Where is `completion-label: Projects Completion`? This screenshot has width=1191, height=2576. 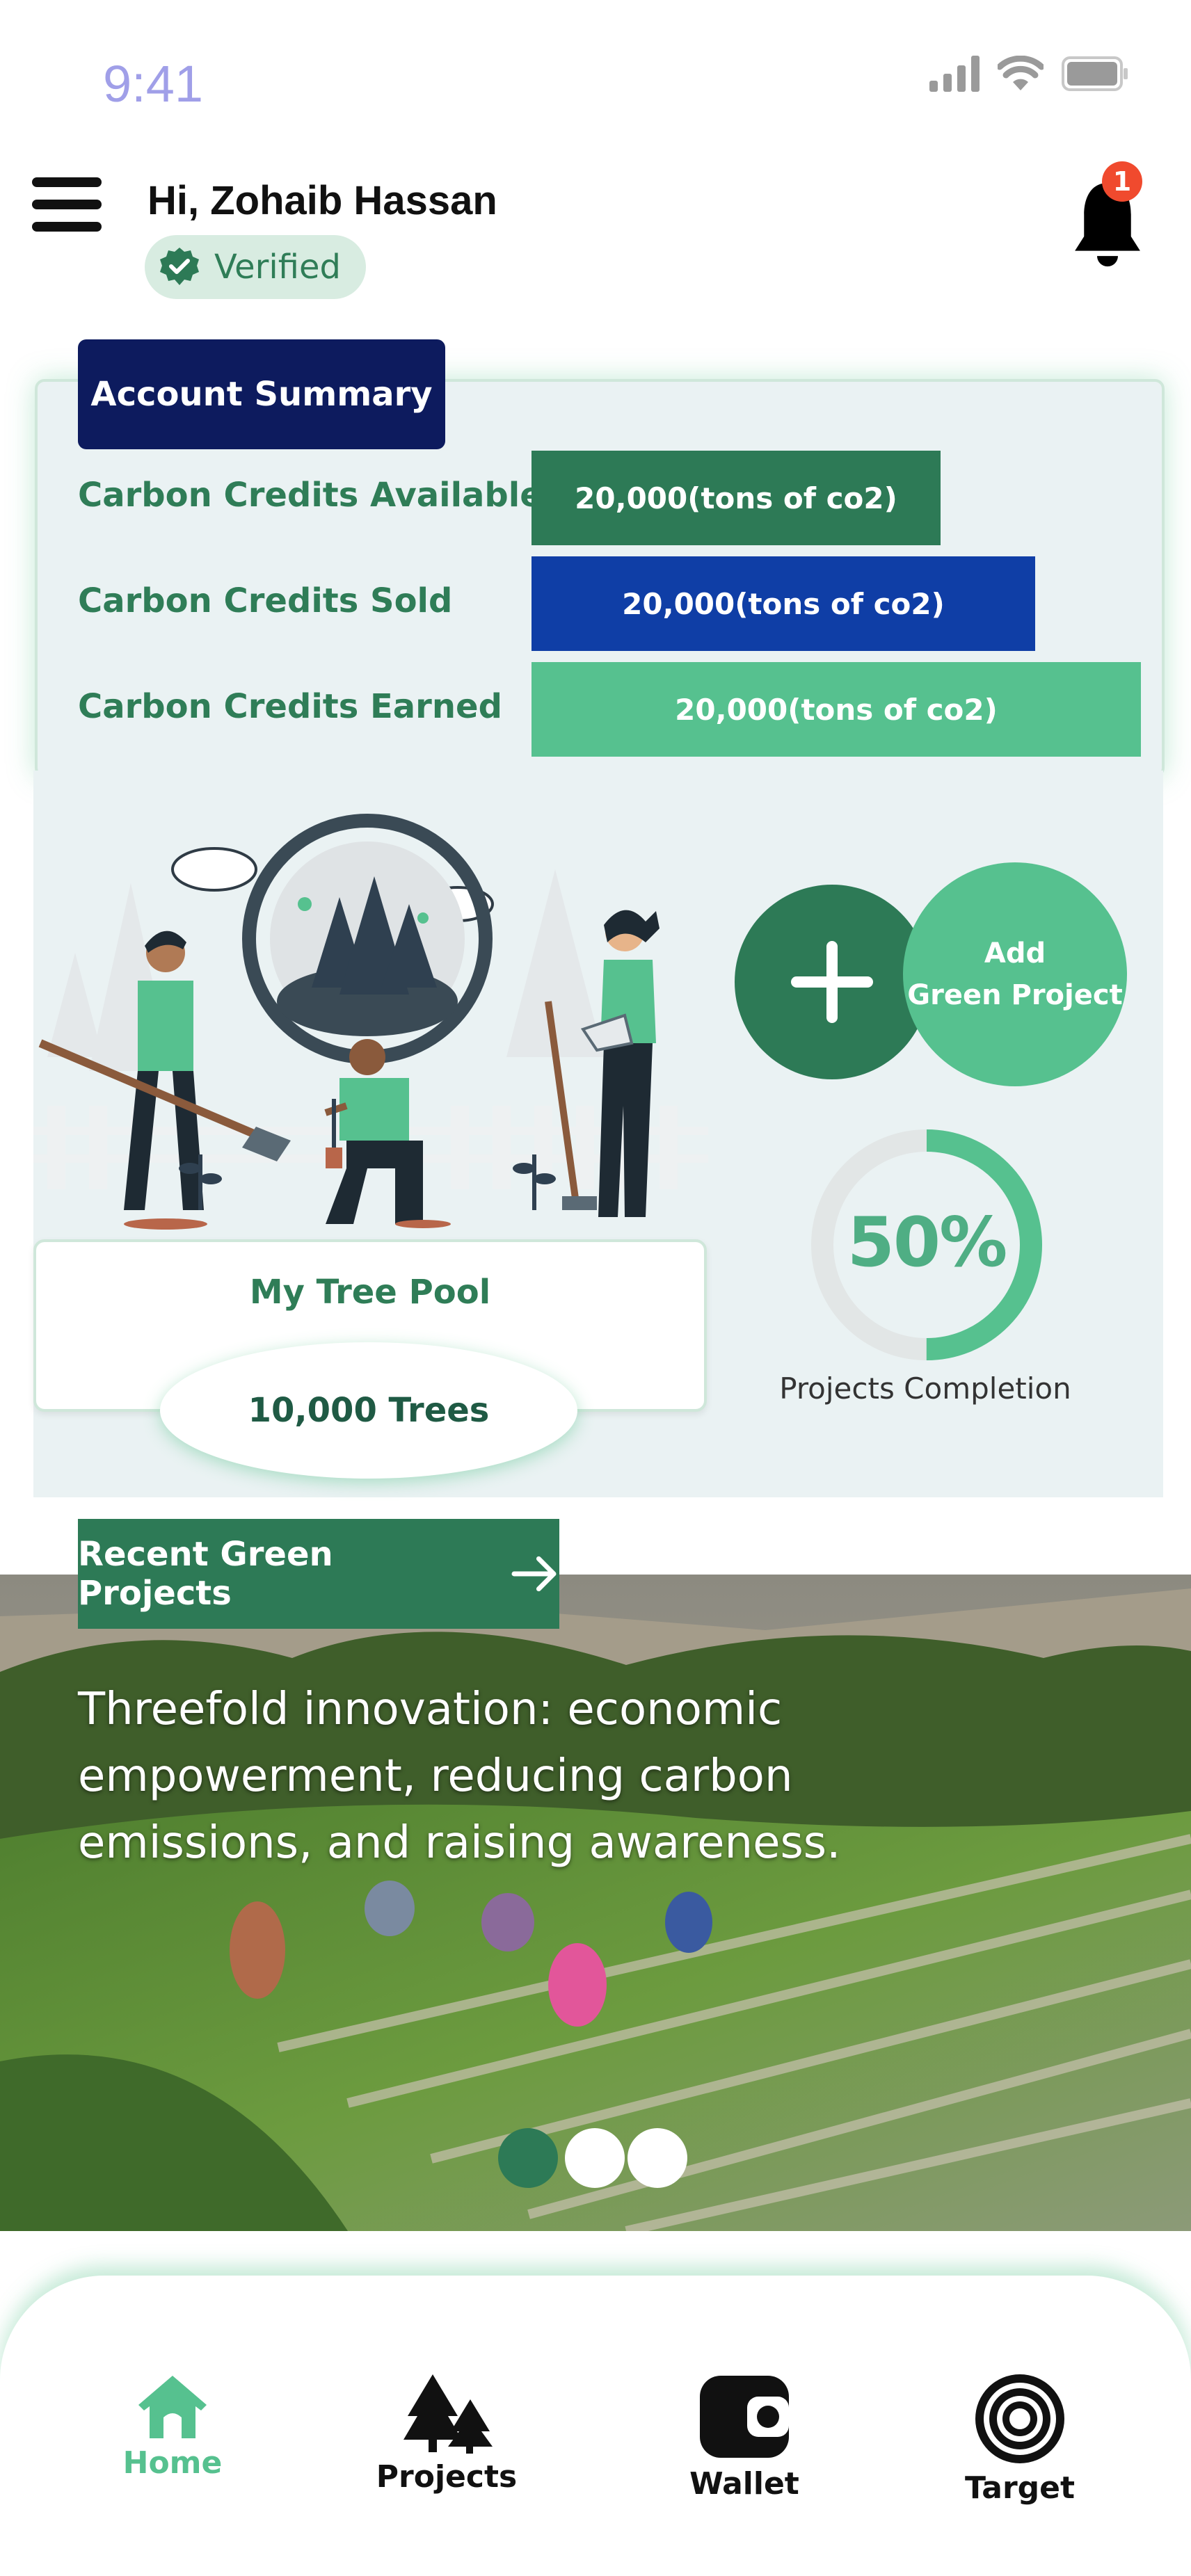
completion-label: Projects Completion is located at coordinates (925, 1389).